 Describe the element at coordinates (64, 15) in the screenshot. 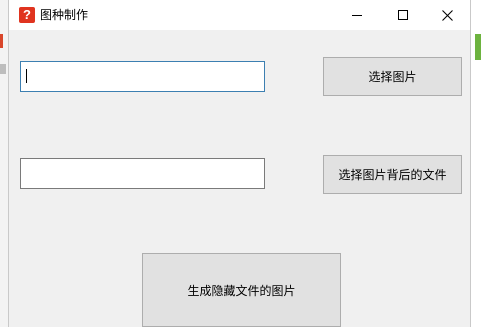

I see `window-title: 图种制作` at that location.